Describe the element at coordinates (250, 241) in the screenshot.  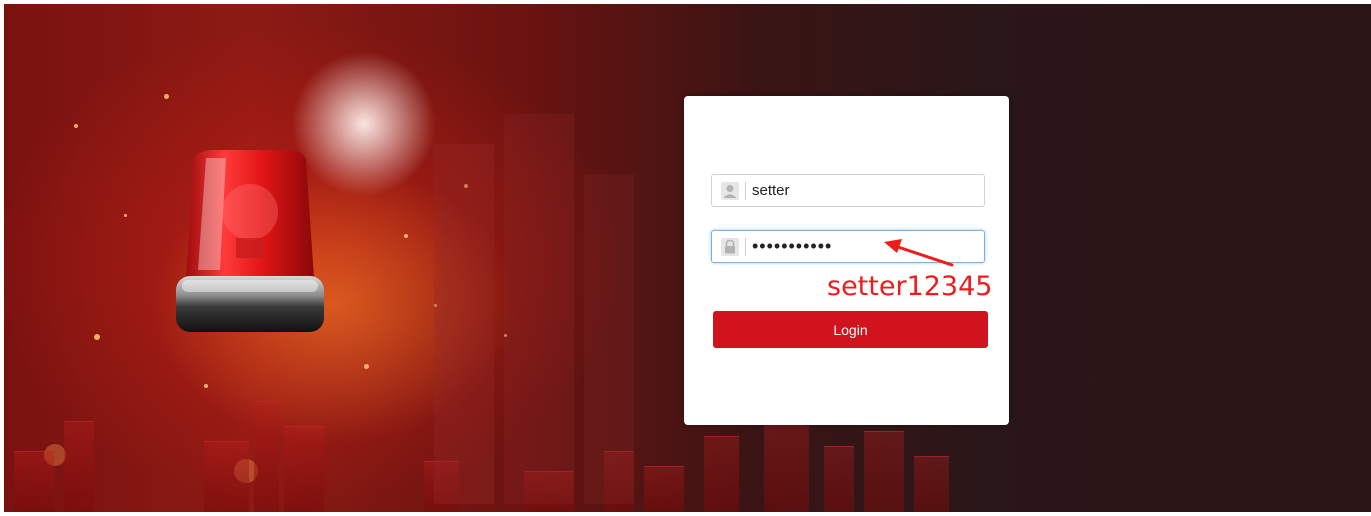
I see `alarm-beacon-icon` at that location.